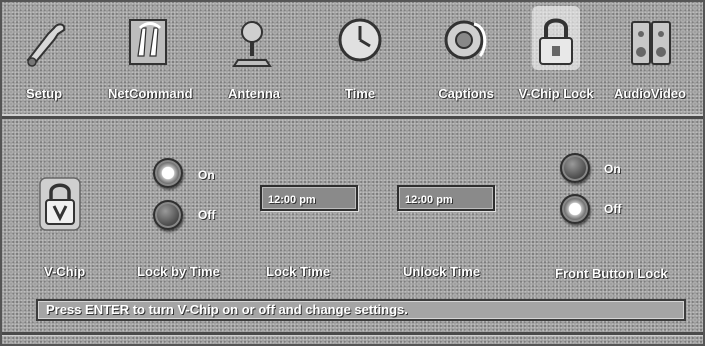 The image size is (705, 346). Describe the element at coordinates (178, 271) in the screenshot. I see `lock-by-time-label: Lock by Time` at that location.